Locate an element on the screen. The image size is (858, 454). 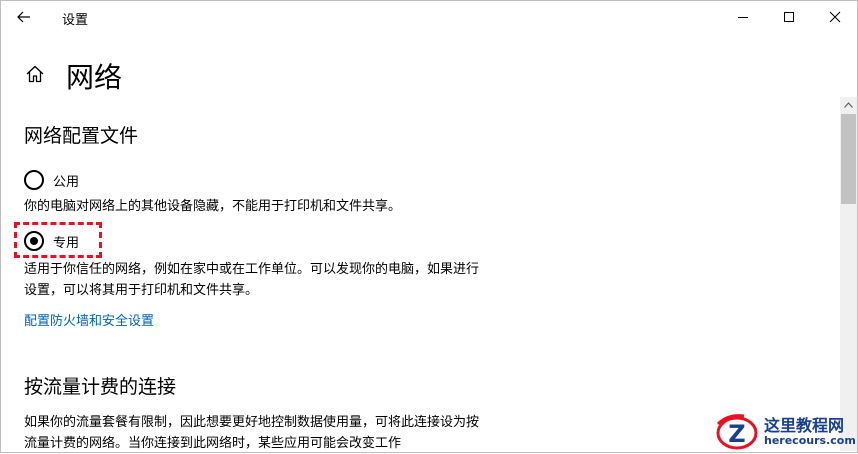
back-arrow-icon is located at coordinates (23, 17).